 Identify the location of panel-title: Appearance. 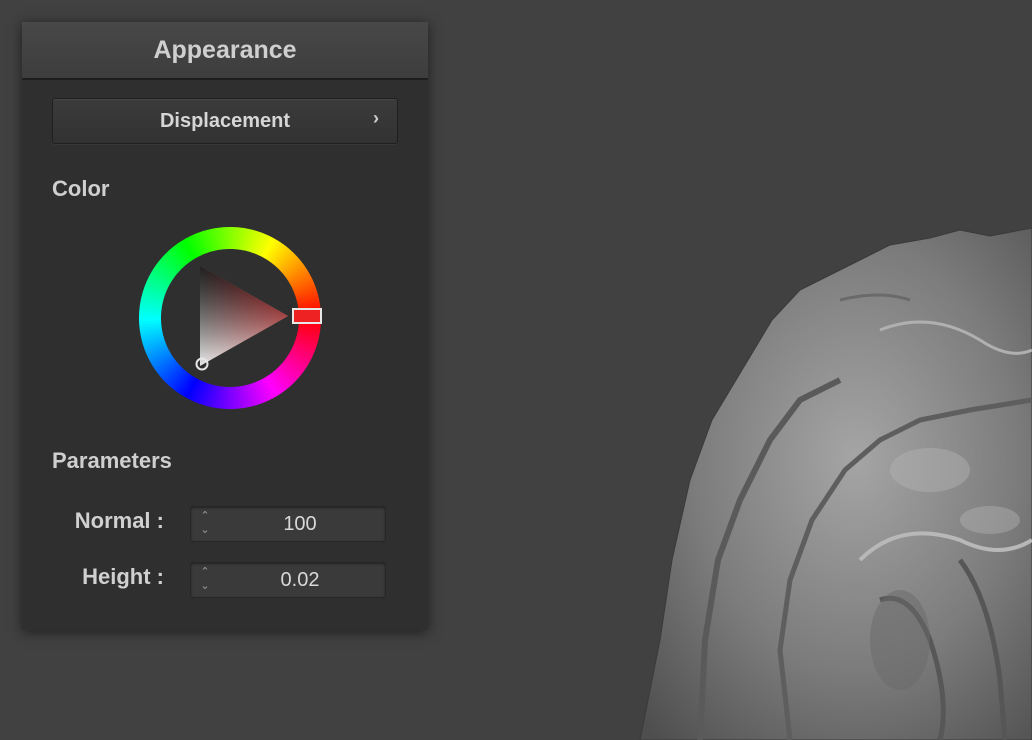
(225, 51).